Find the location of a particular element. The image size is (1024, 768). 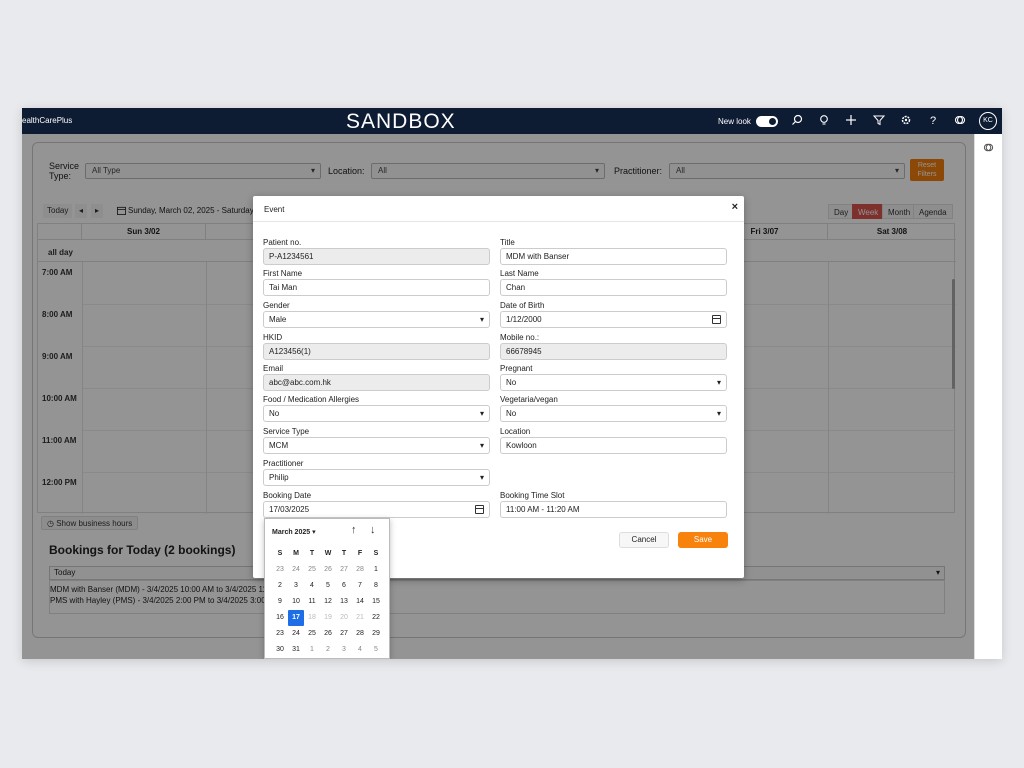

new-look-label: New look is located at coordinates (734, 121).